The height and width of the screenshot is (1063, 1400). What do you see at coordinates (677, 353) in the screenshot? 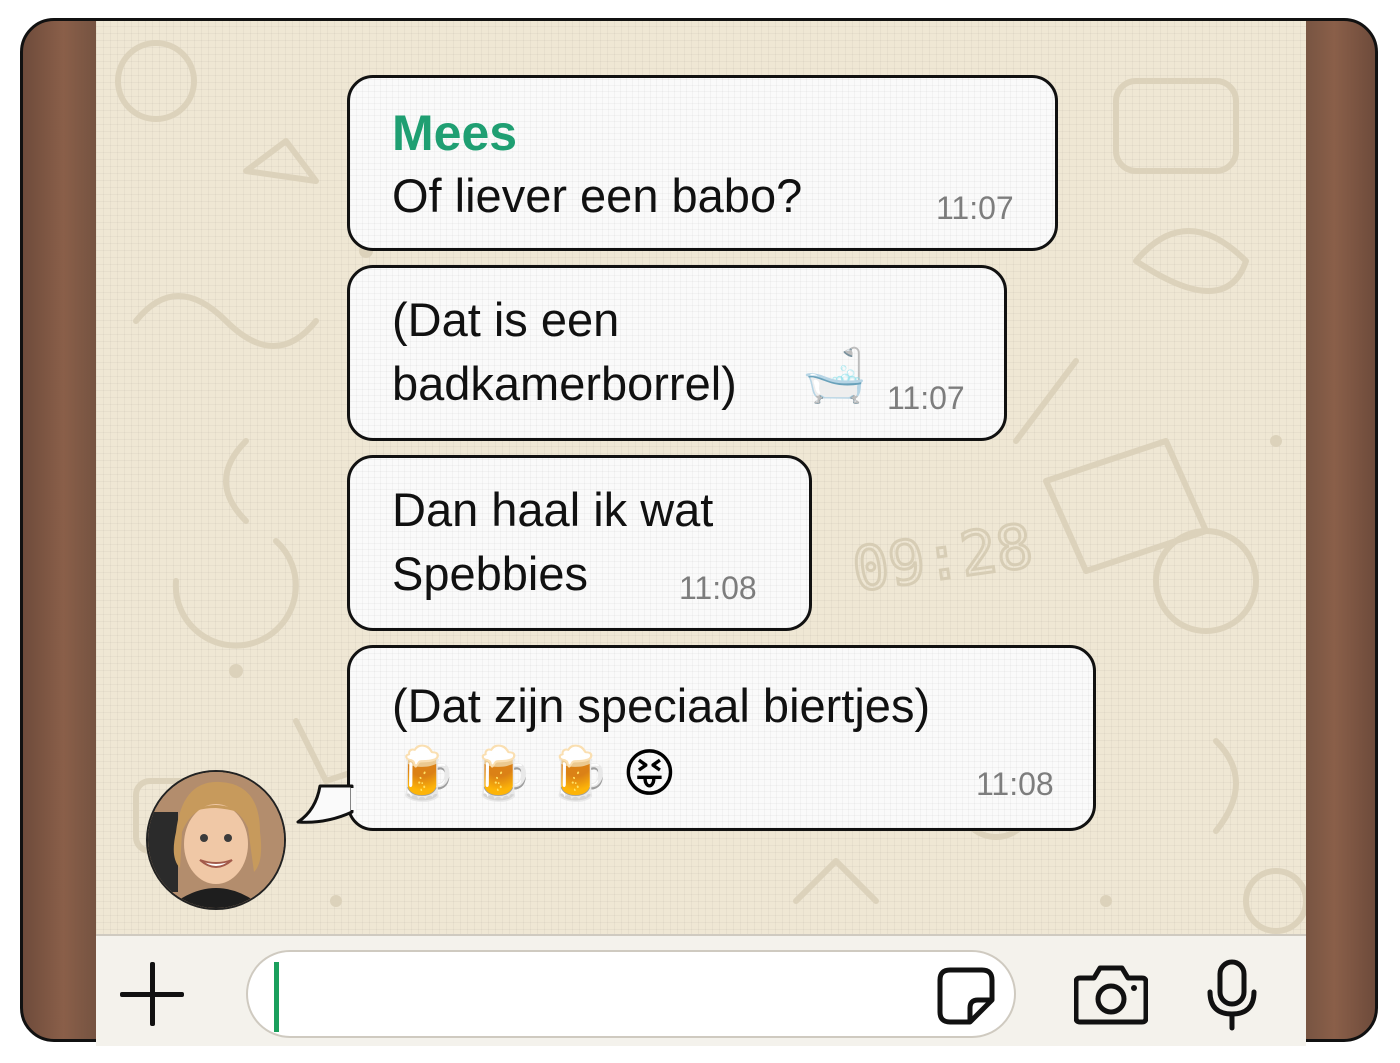
I see `message-bubble: (Dat is een badkamerborrel) 🛁 11:07` at bounding box center [677, 353].